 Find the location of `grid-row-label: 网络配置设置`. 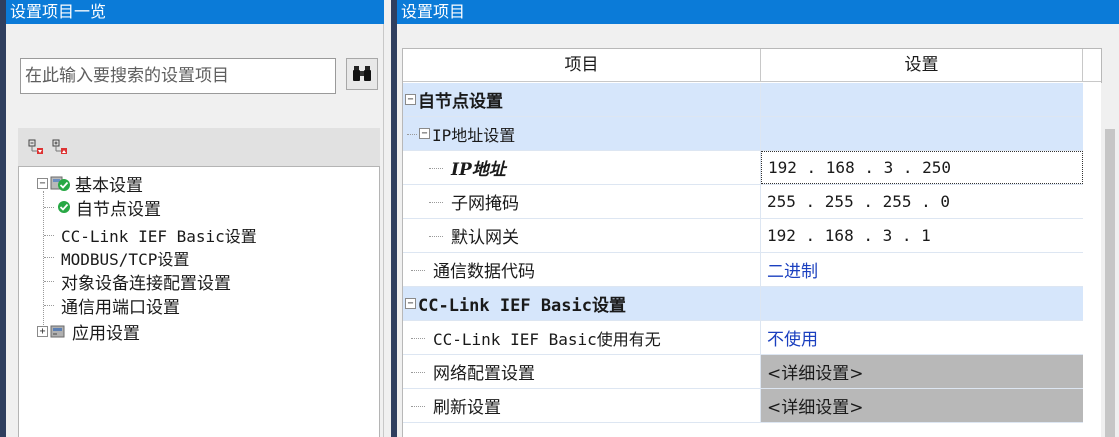

grid-row-label: 网络配置设置 is located at coordinates (484, 374).